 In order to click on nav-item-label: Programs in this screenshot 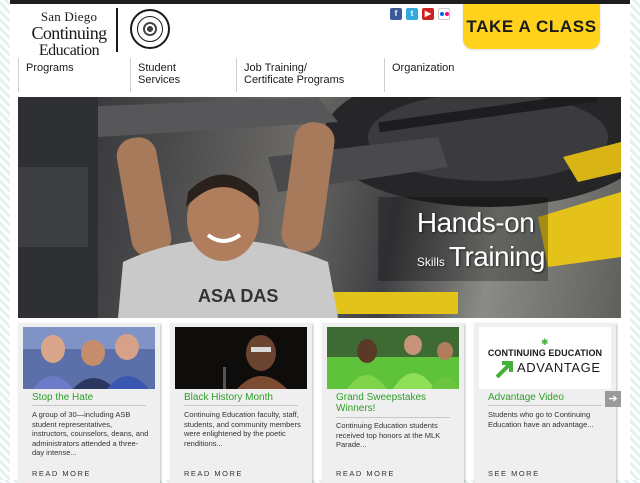, I will do `click(50, 68)`.